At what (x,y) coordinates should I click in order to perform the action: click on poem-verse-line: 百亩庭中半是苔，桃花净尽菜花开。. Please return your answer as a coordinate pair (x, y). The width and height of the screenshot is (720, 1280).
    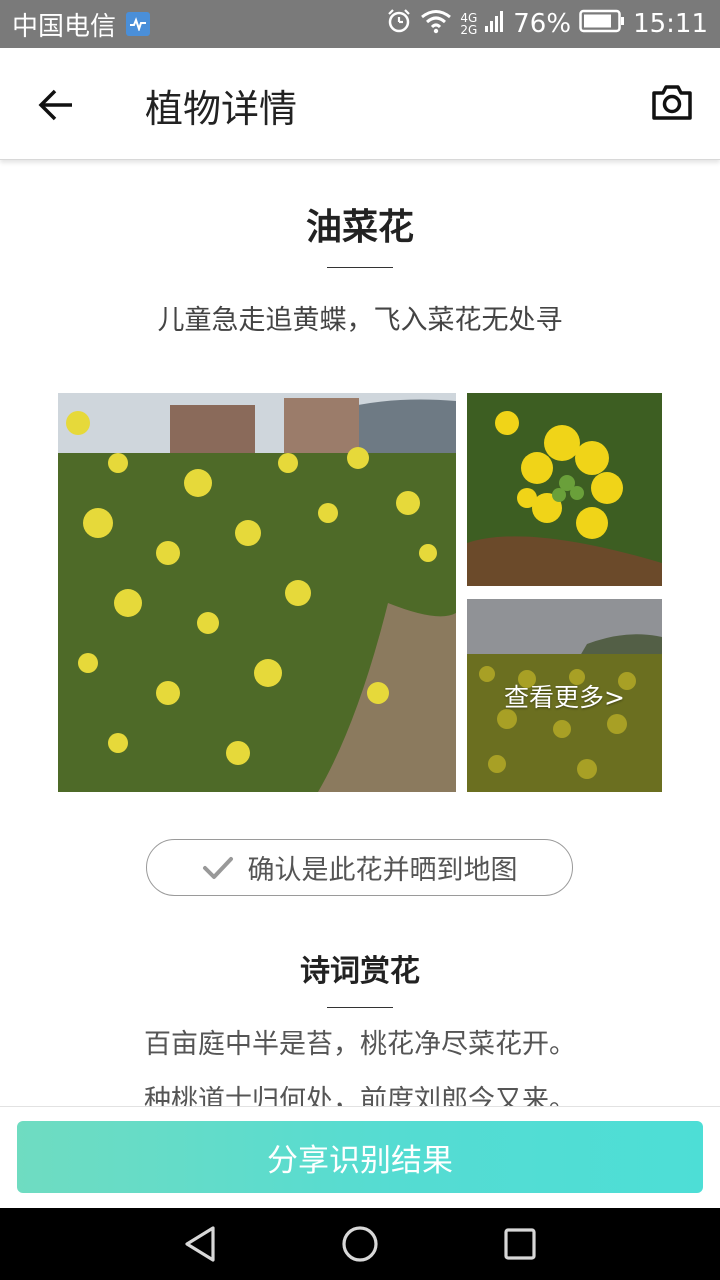
    Looking at the image, I should click on (360, 1044).